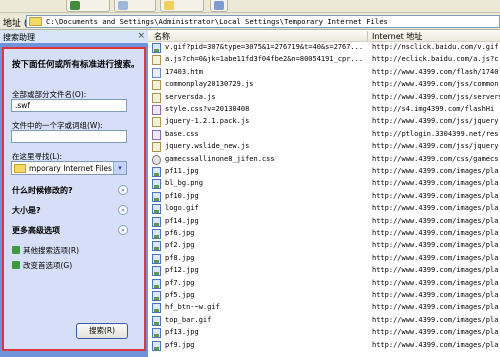  Describe the element at coordinates (69, 105) in the screenshot. I see `filename-input: .swf` at that location.